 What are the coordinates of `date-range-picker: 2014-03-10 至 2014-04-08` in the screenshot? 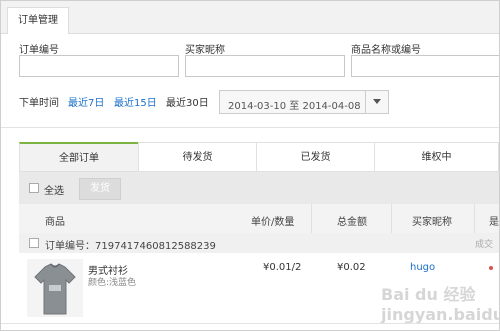 It's located at (304, 102).